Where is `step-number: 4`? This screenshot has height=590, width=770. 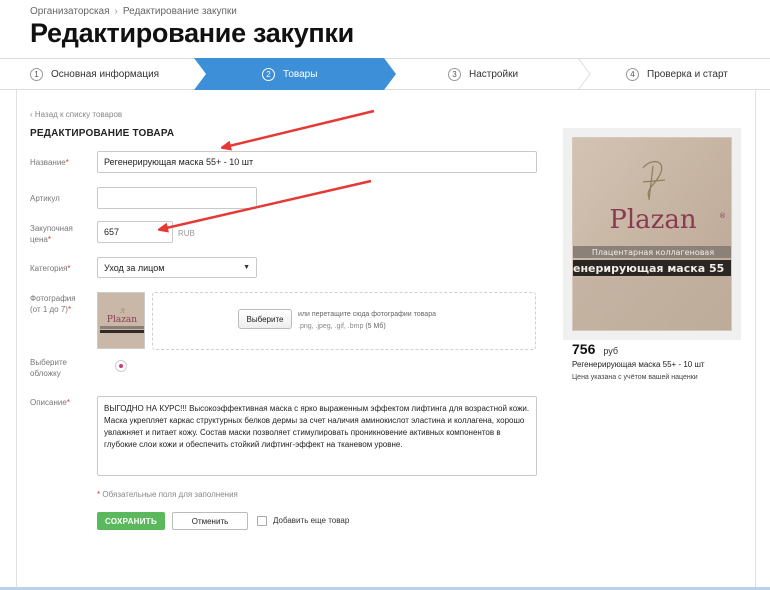 step-number: 4 is located at coordinates (632, 74).